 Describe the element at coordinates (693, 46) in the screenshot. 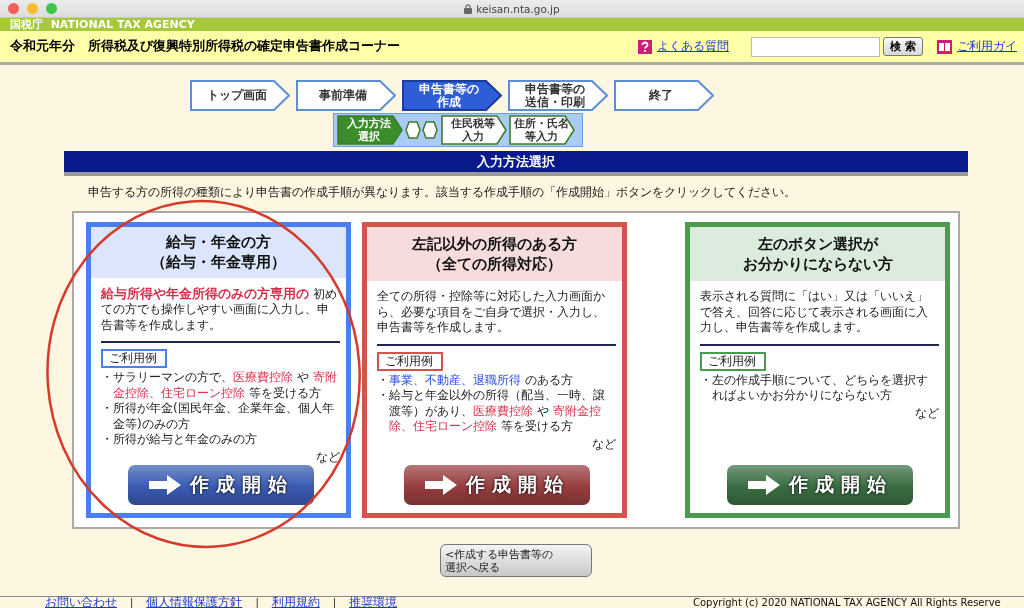

I see `faq-link: よくある質問` at that location.